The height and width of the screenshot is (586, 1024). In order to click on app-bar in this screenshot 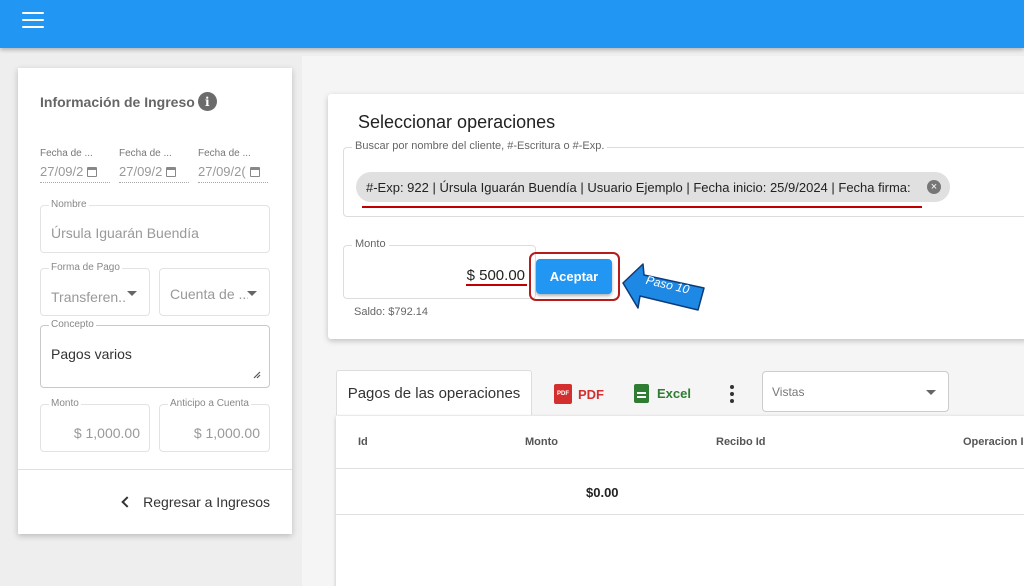, I will do `click(512, 24)`.